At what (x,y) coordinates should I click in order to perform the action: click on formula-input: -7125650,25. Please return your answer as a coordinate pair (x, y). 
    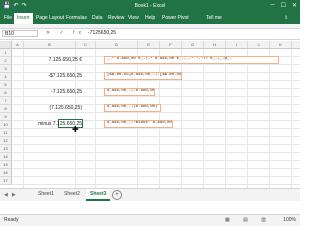
    Looking at the image, I should click on (102, 33).